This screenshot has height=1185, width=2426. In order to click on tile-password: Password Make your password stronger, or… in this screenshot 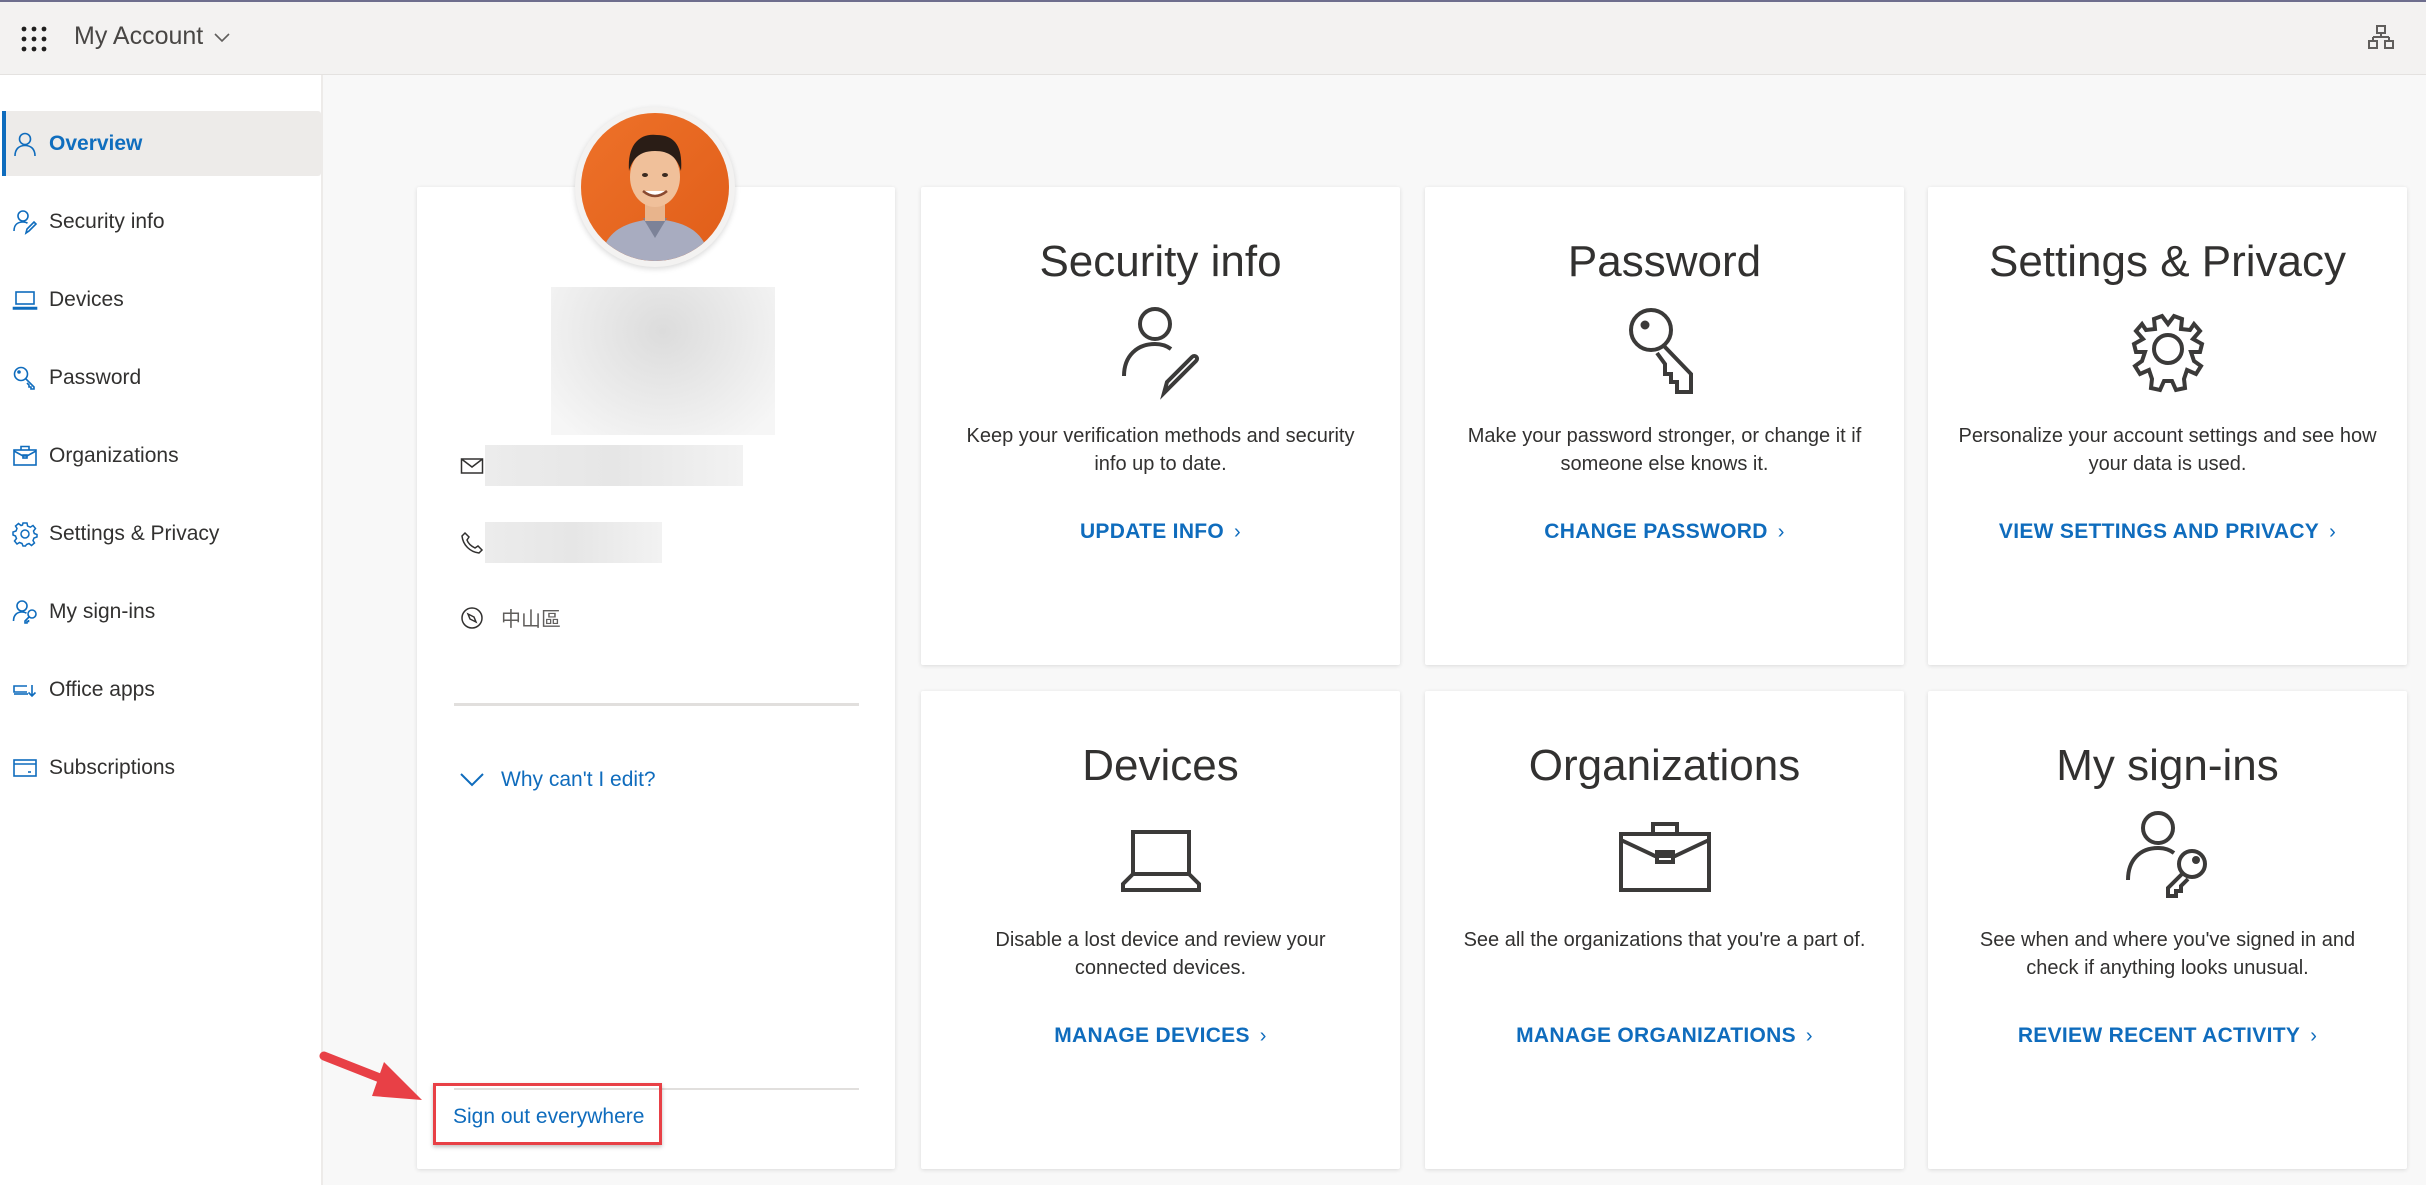, I will do `click(1664, 426)`.